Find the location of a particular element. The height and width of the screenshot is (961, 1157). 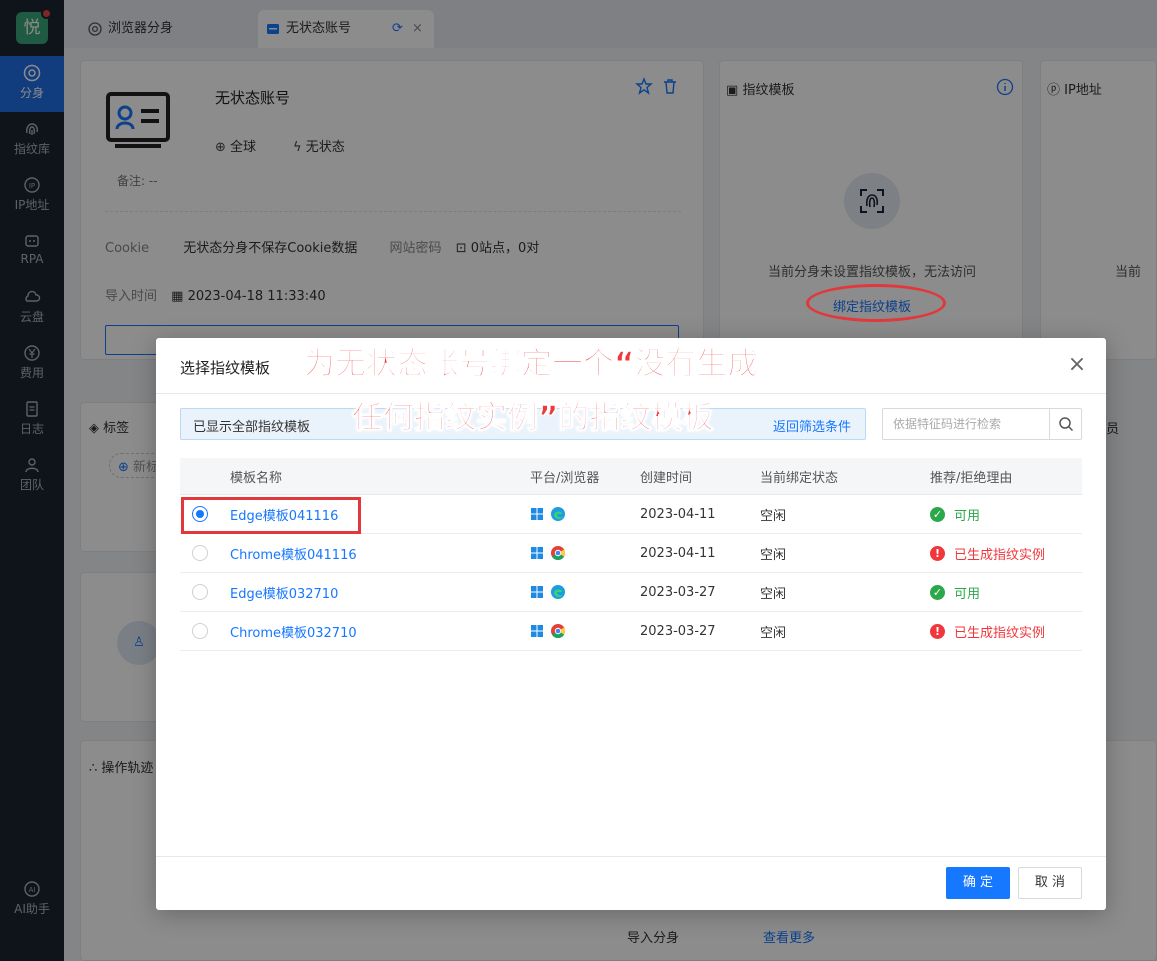

table-header: 模板名称 平台/浏览器 创建时间 当前绑定状态 推荐/拒绝理由 is located at coordinates (631, 476).